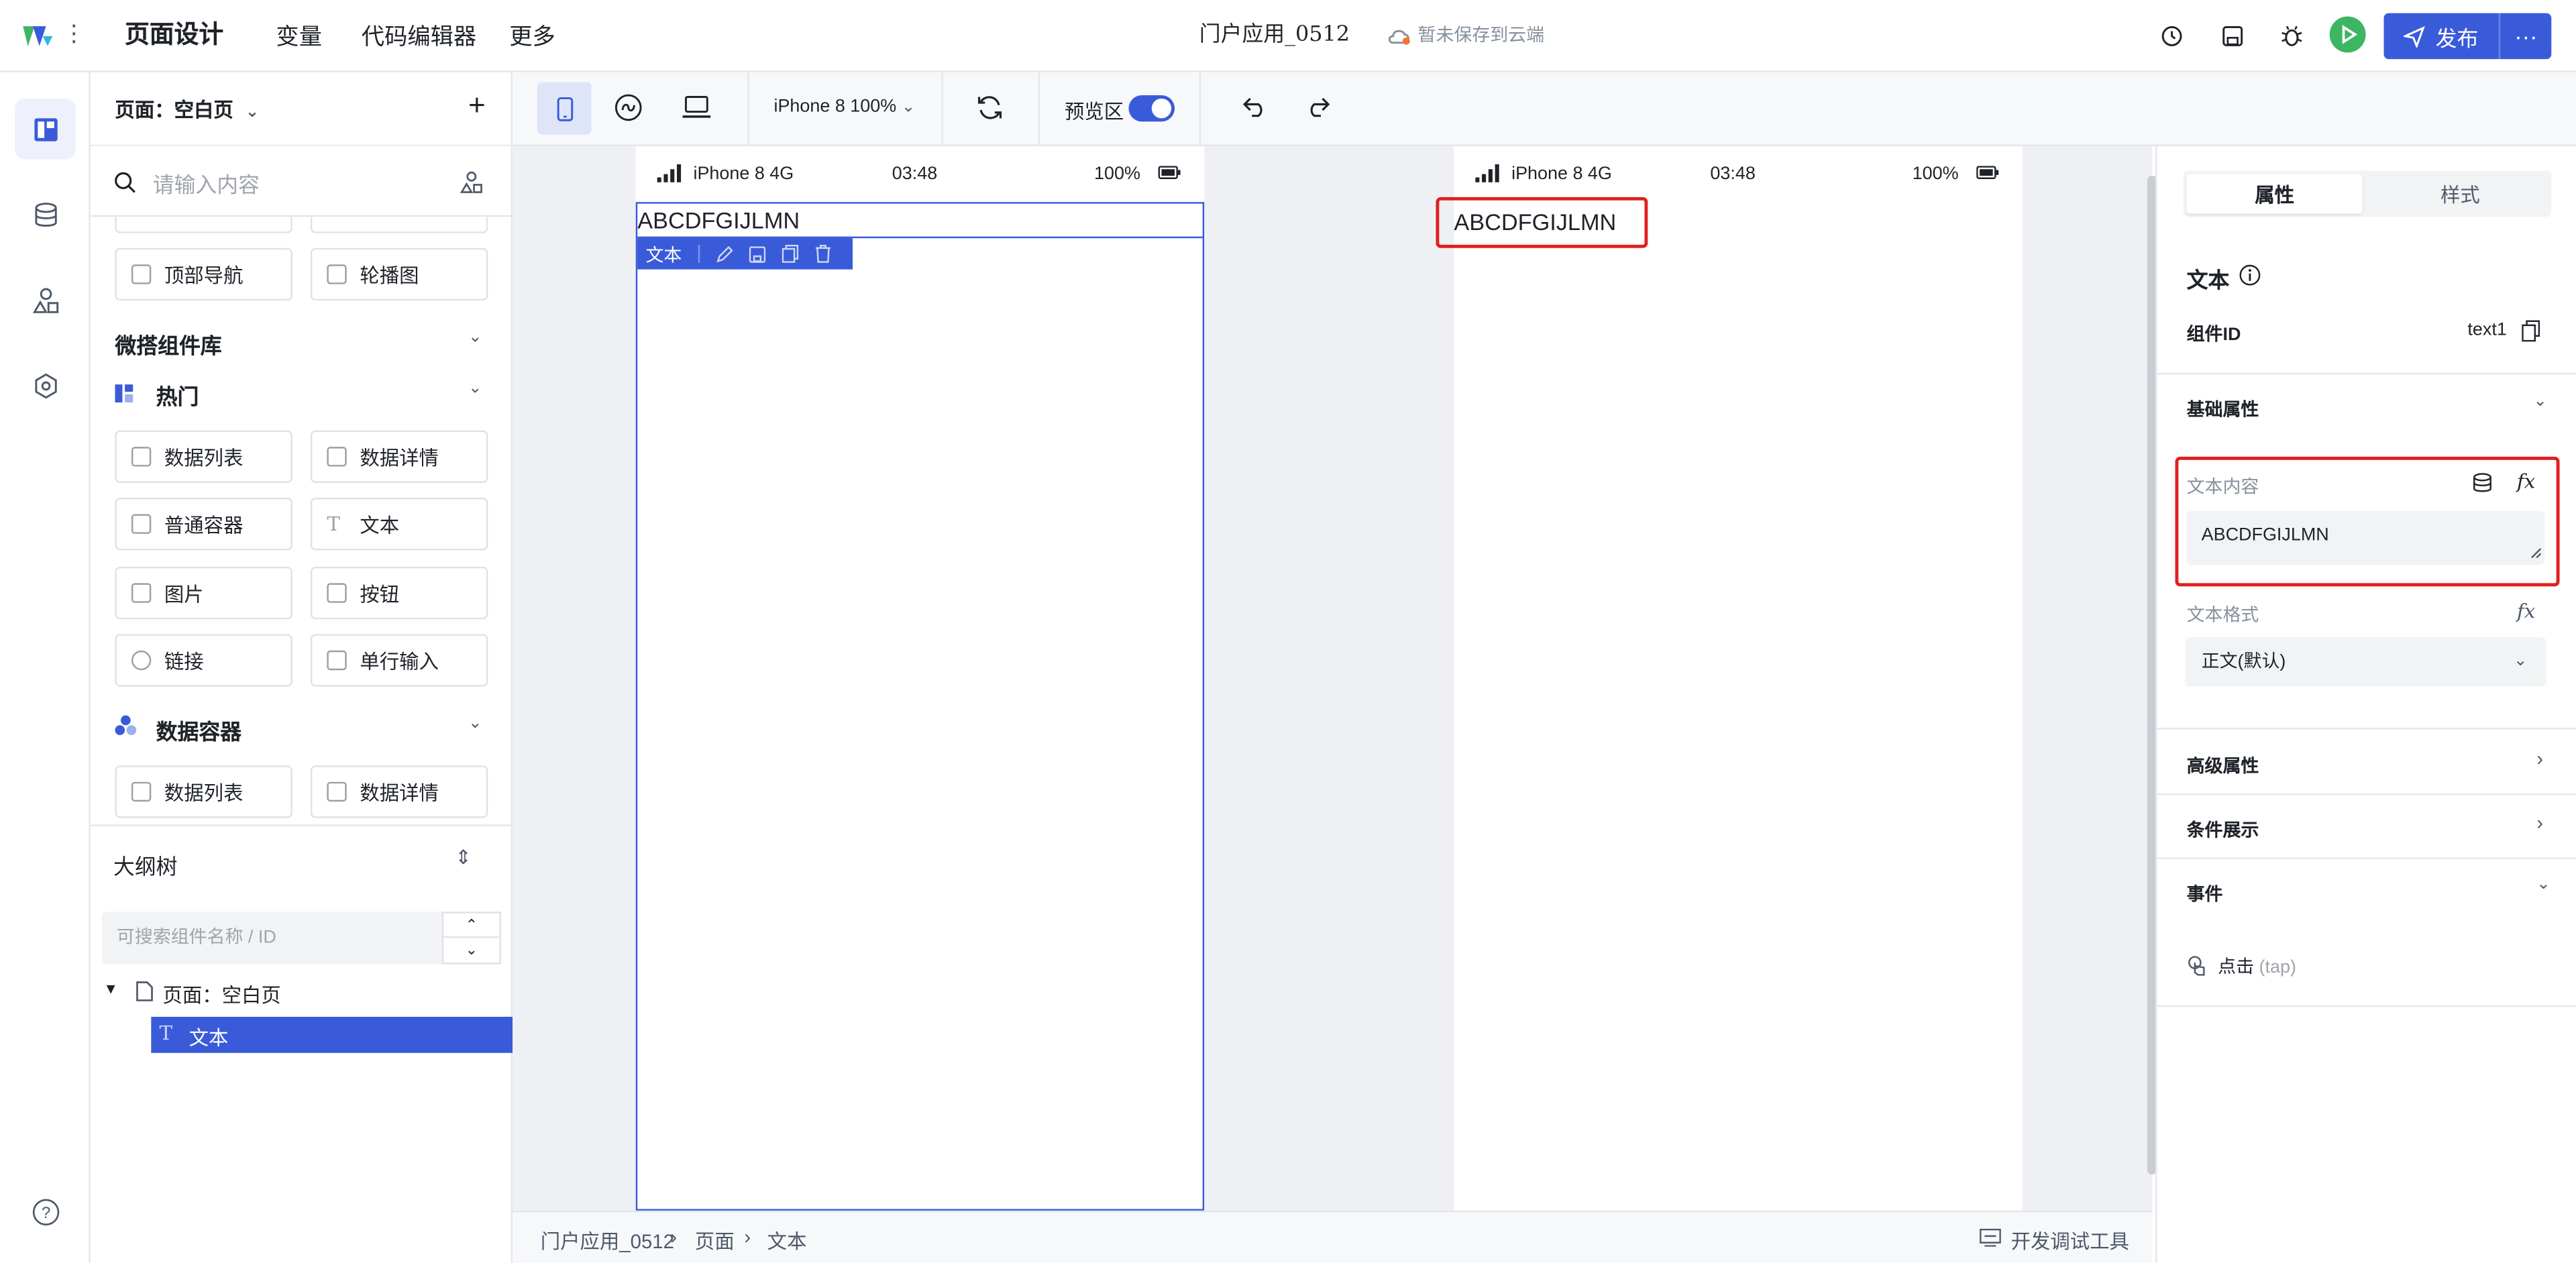  Describe the element at coordinates (203, 524) in the screenshot. I see `component-container: 普通容器` at that location.